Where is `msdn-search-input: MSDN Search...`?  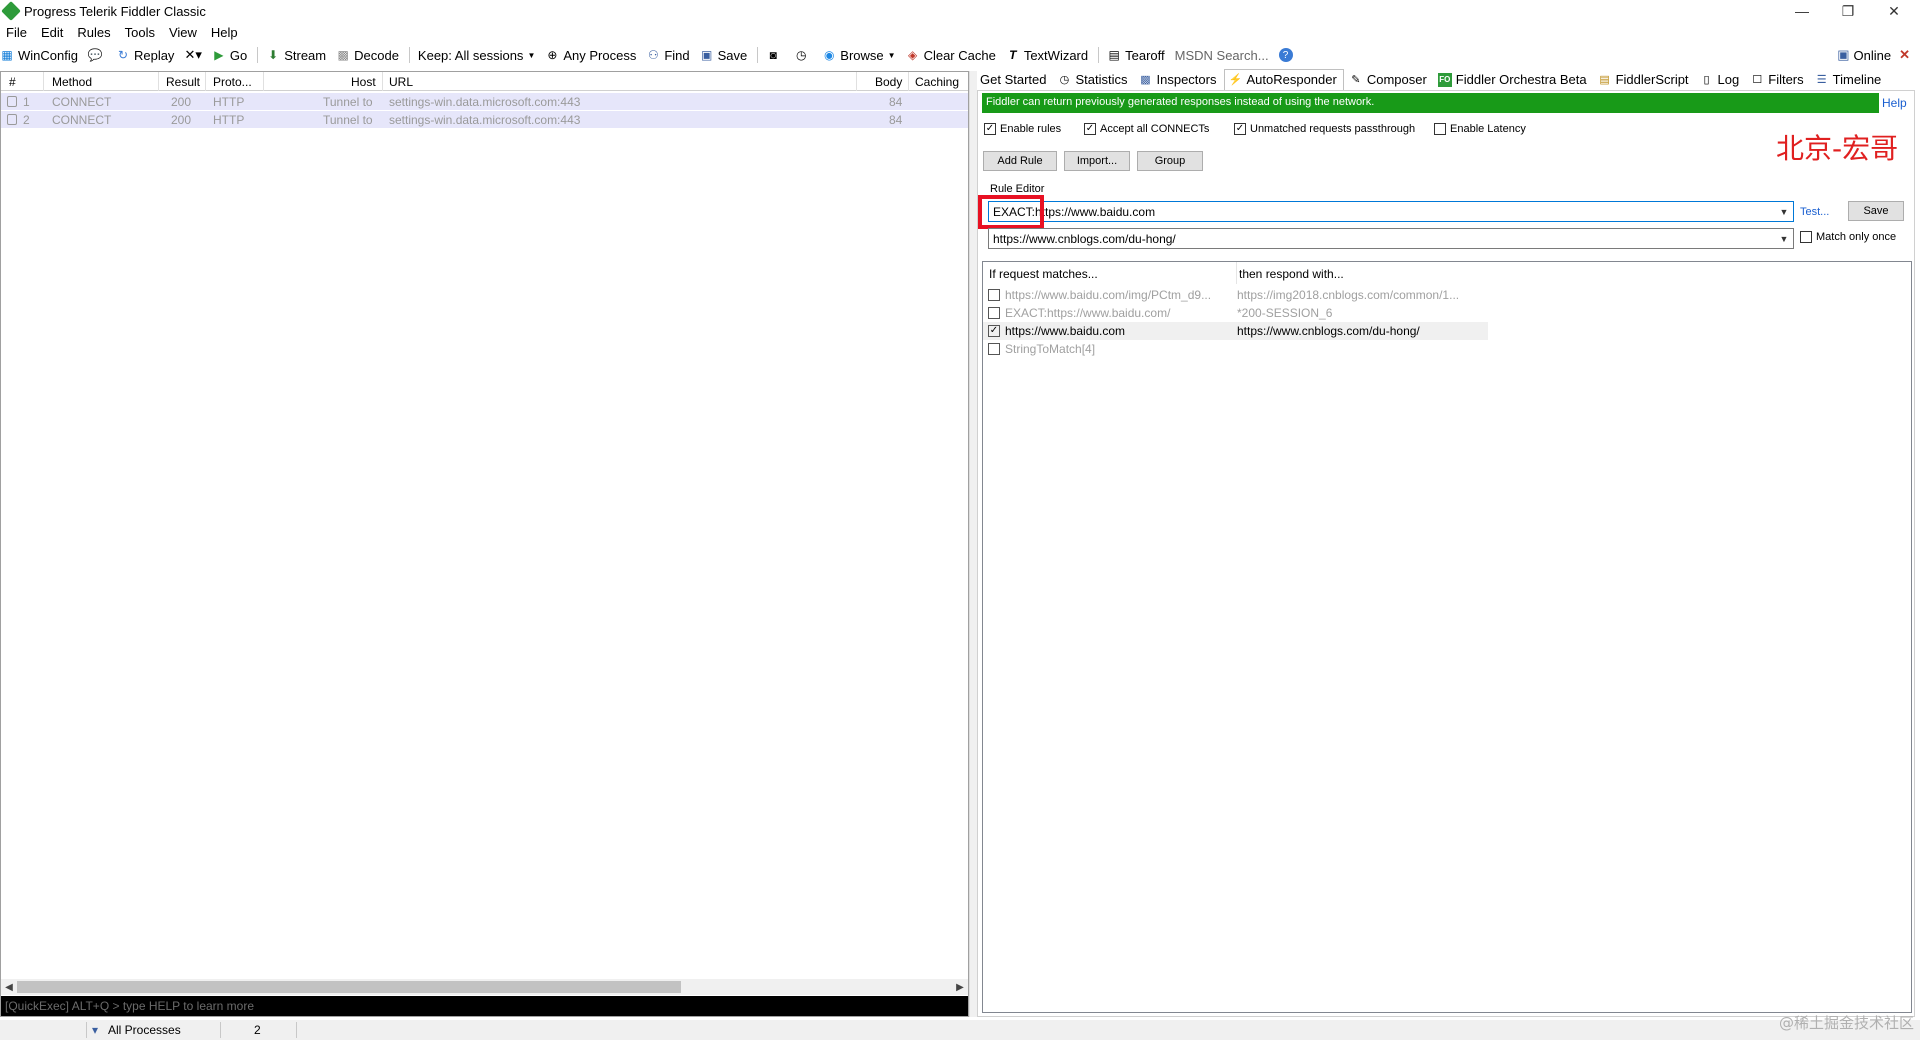 msdn-search-input: MSDN Search... is located at coordinates (1222, 55).